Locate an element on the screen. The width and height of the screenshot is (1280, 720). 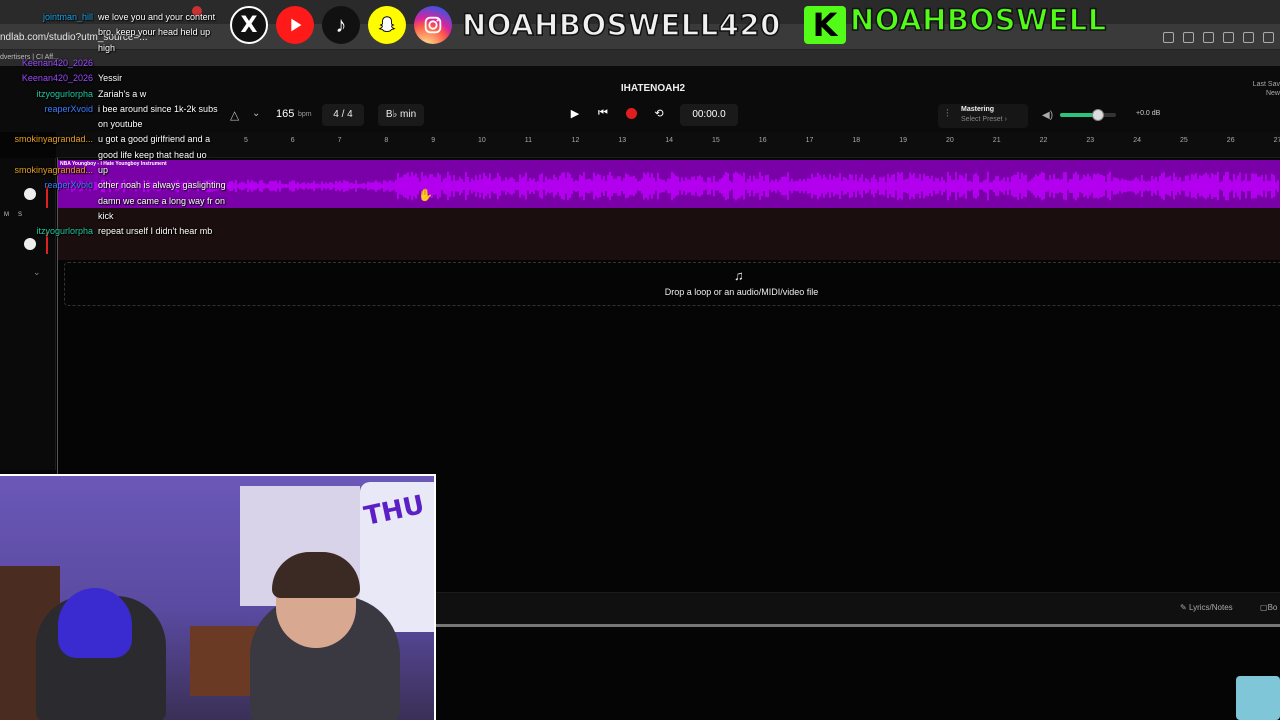
menu-icon is located at coordinates (1268, 37).